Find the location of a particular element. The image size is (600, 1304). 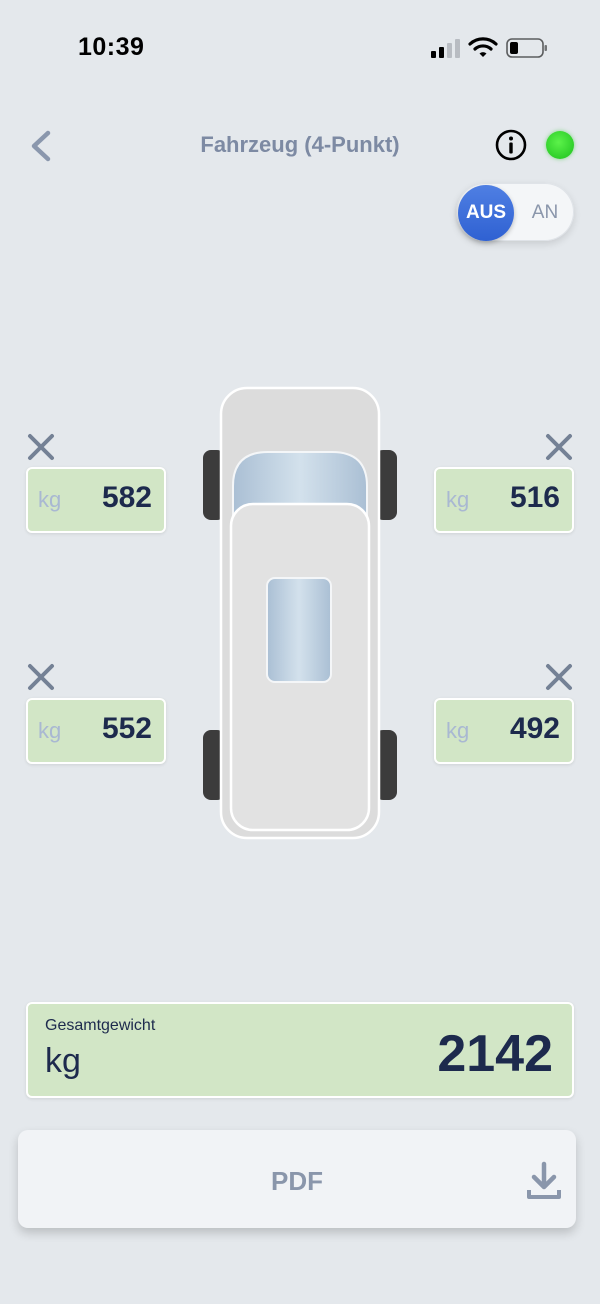

remove-rear-right-icon is located at coordinates (559, 677).